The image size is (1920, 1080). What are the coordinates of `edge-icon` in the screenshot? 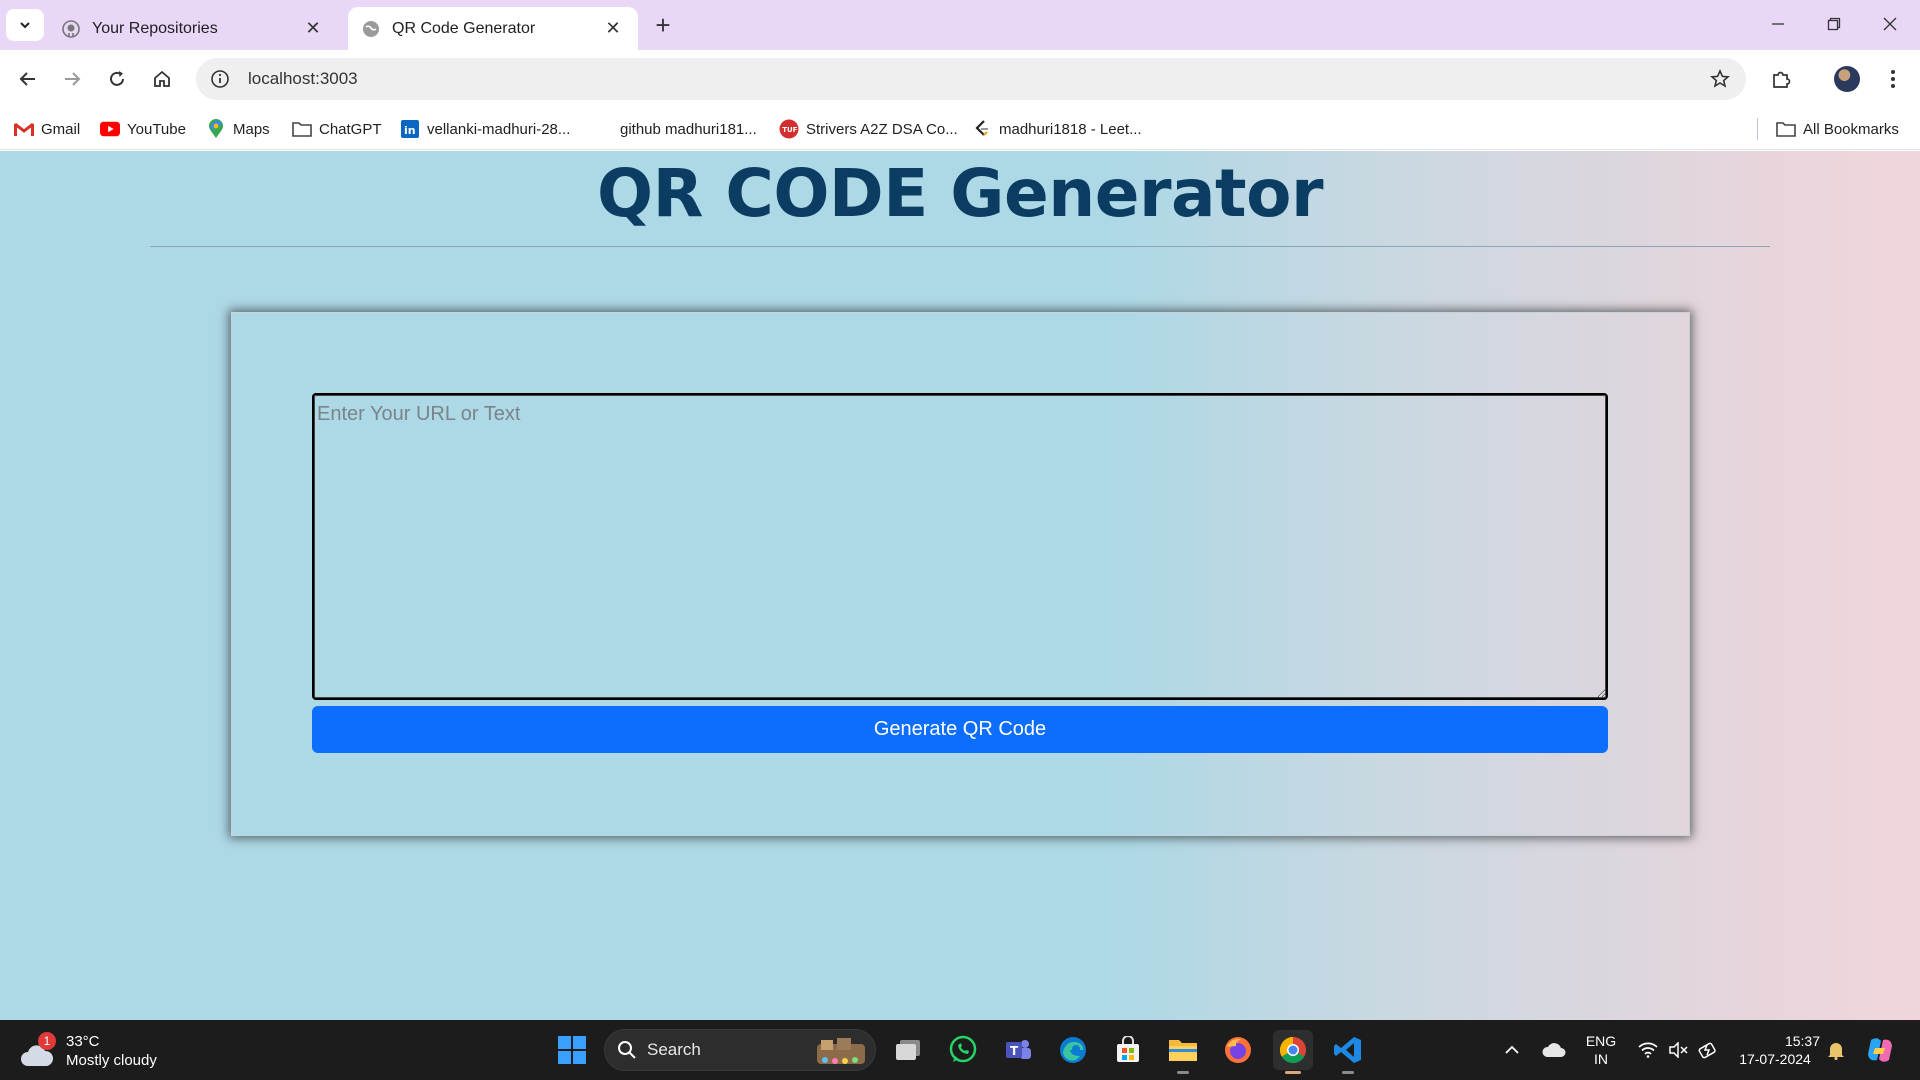 It's located at (1073, 1050).